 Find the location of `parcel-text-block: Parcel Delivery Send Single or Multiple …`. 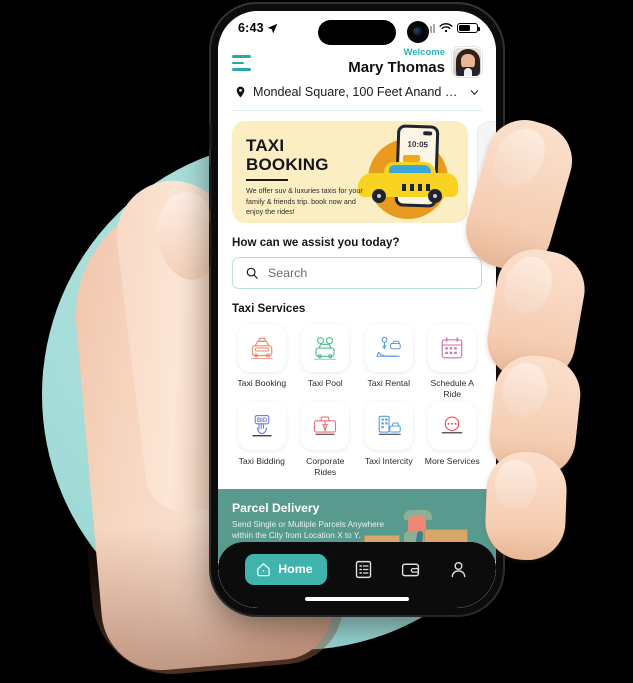

parcel-text-block: Parcel Delivery Send Single or Multiple … is located at coordinates (312, 521).